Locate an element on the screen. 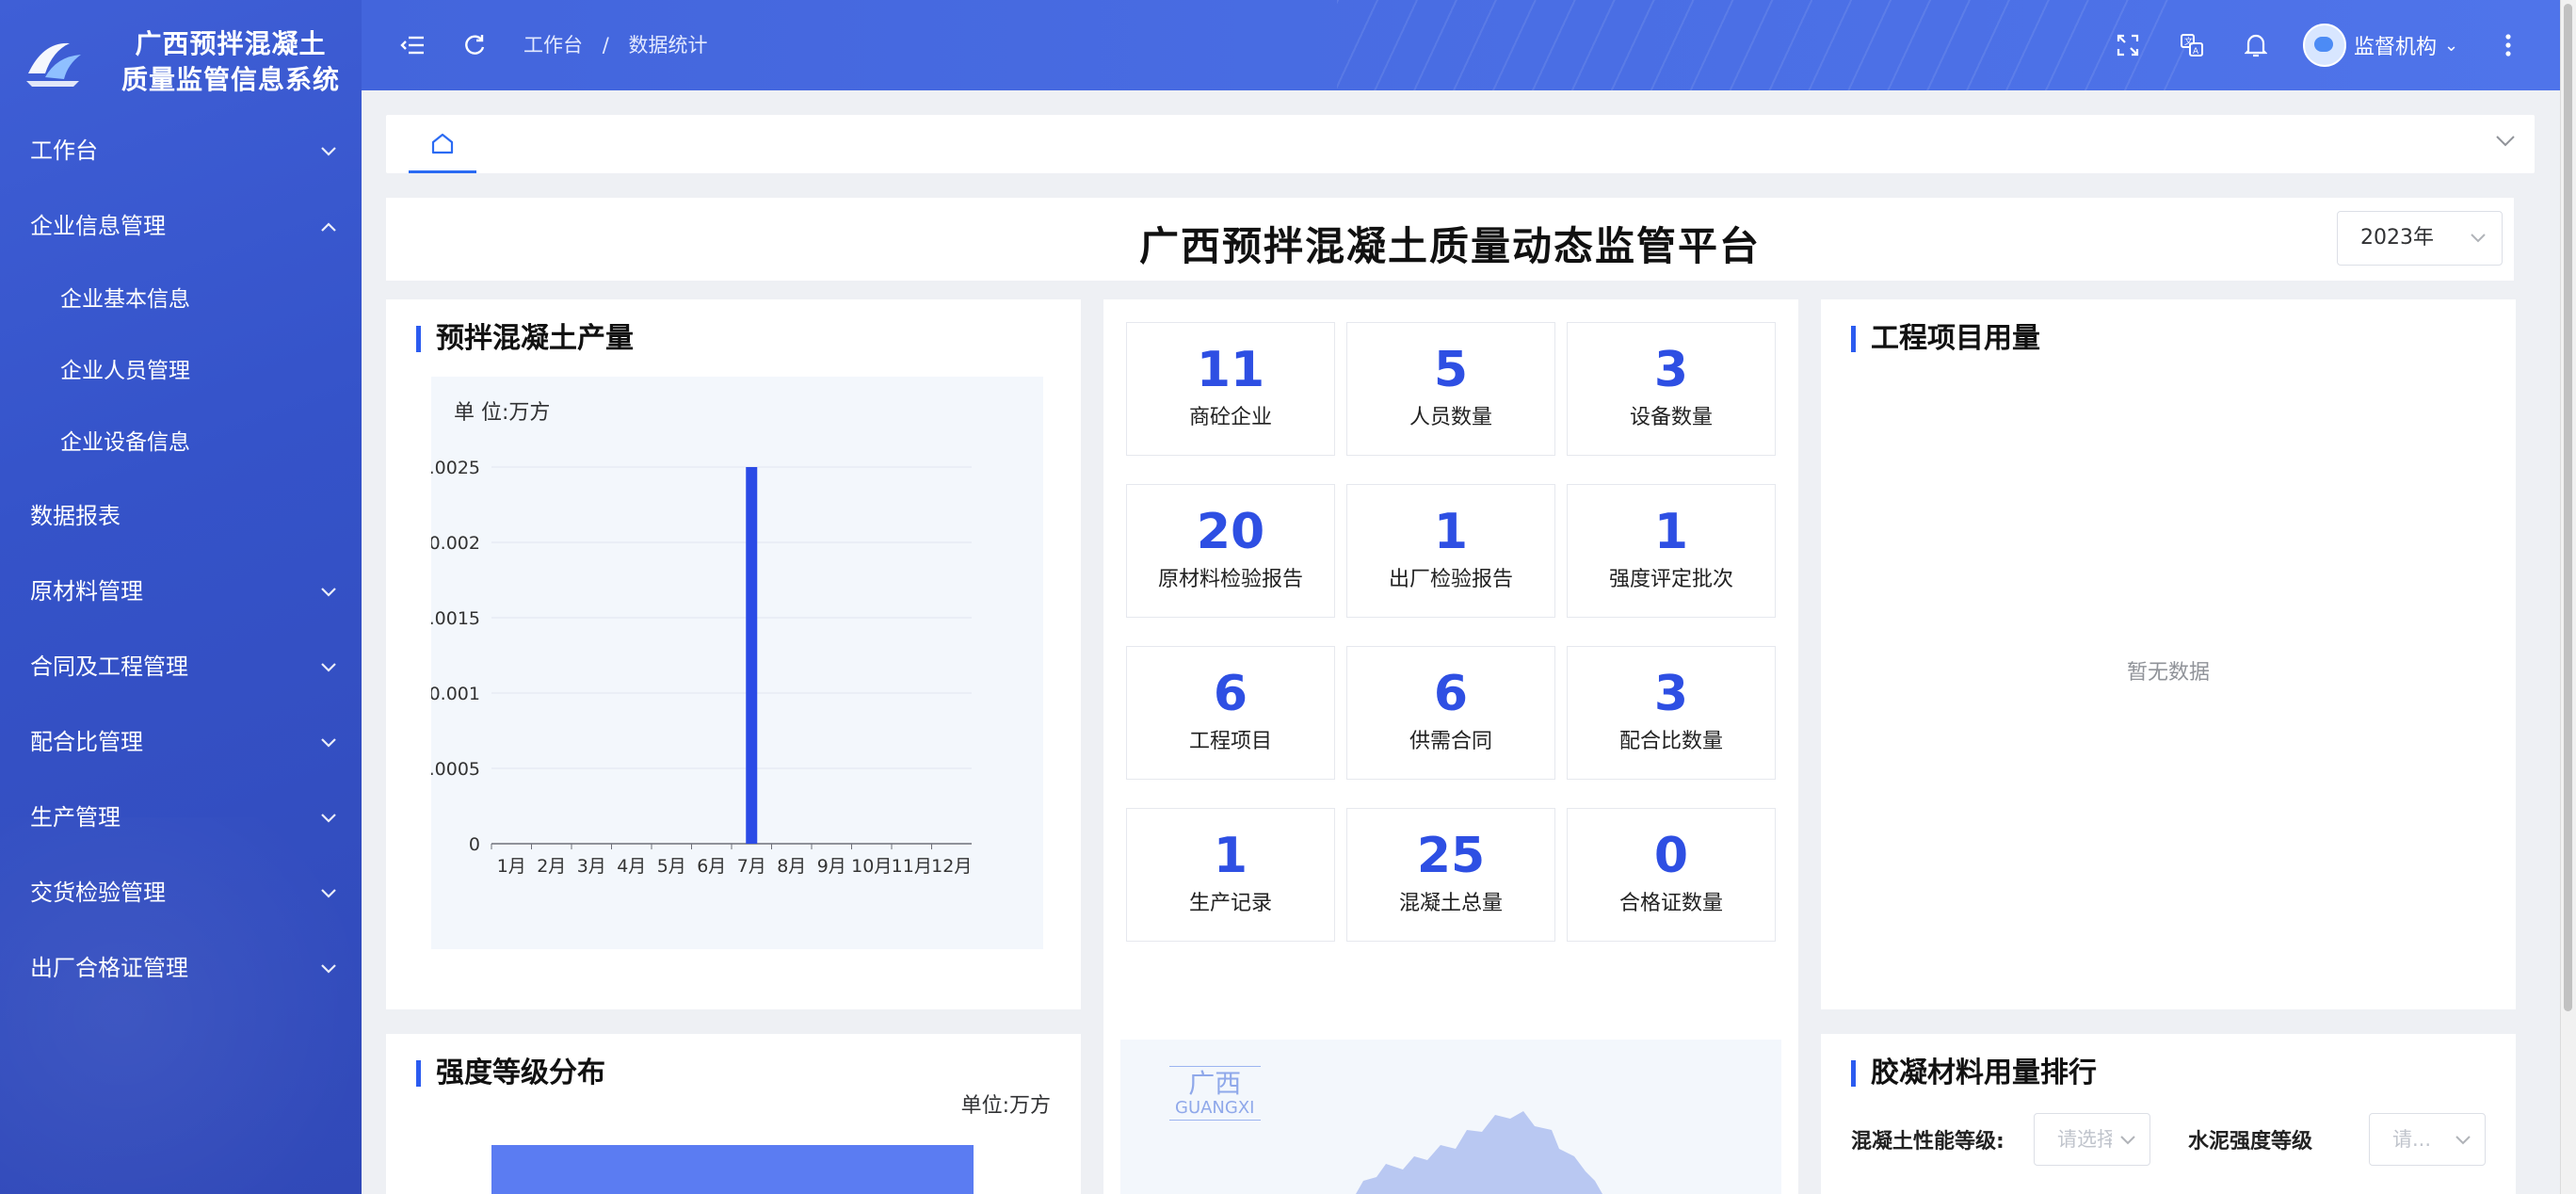 The width and height of the screenshot is (2576, 1194). stat-label: 强度评定批次 is located at coordinates (1670, 579).